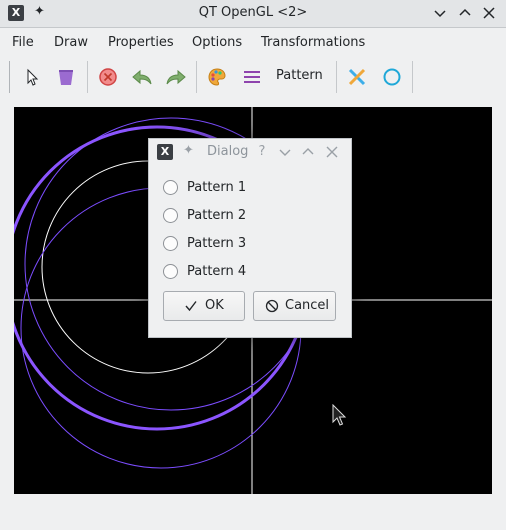 This screenshot has height=530, width=506. What do you see at coordinates (248, 273) in the screenshot?
I see `pattern-option: Pattern 4` at bounding box center [248, 273].